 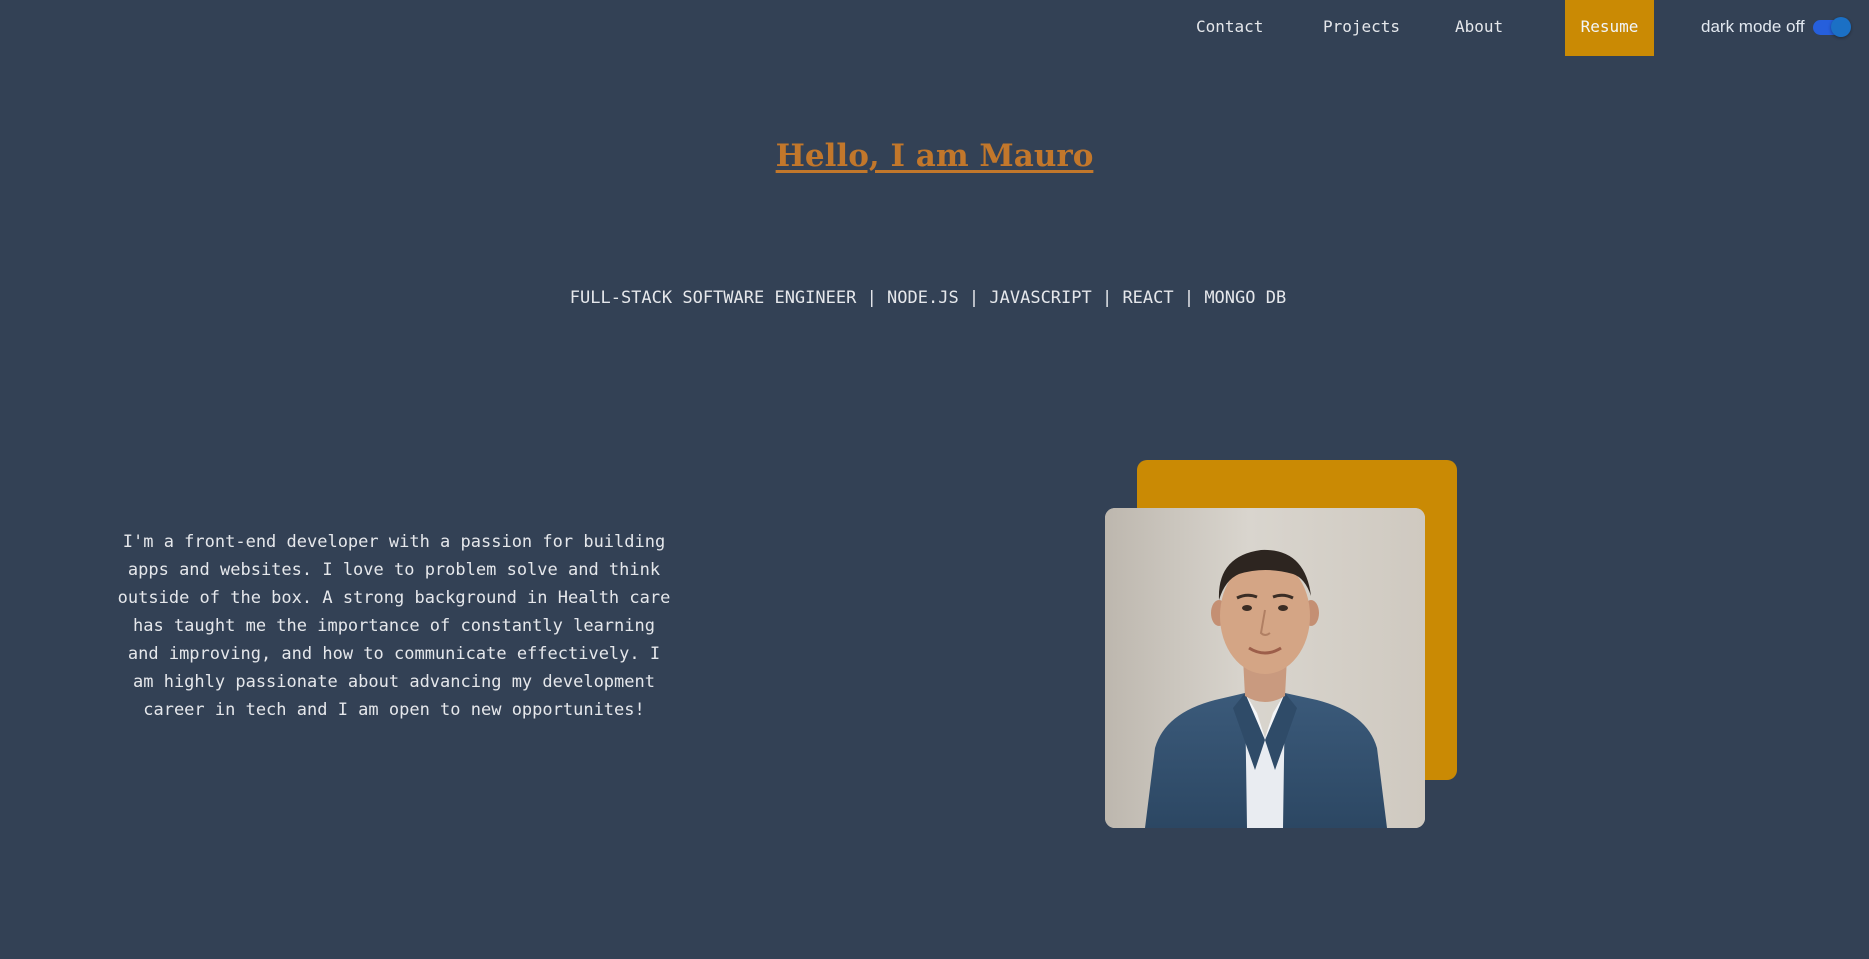 I want to click on portrait-illustration, so click(x=1265, y=668).